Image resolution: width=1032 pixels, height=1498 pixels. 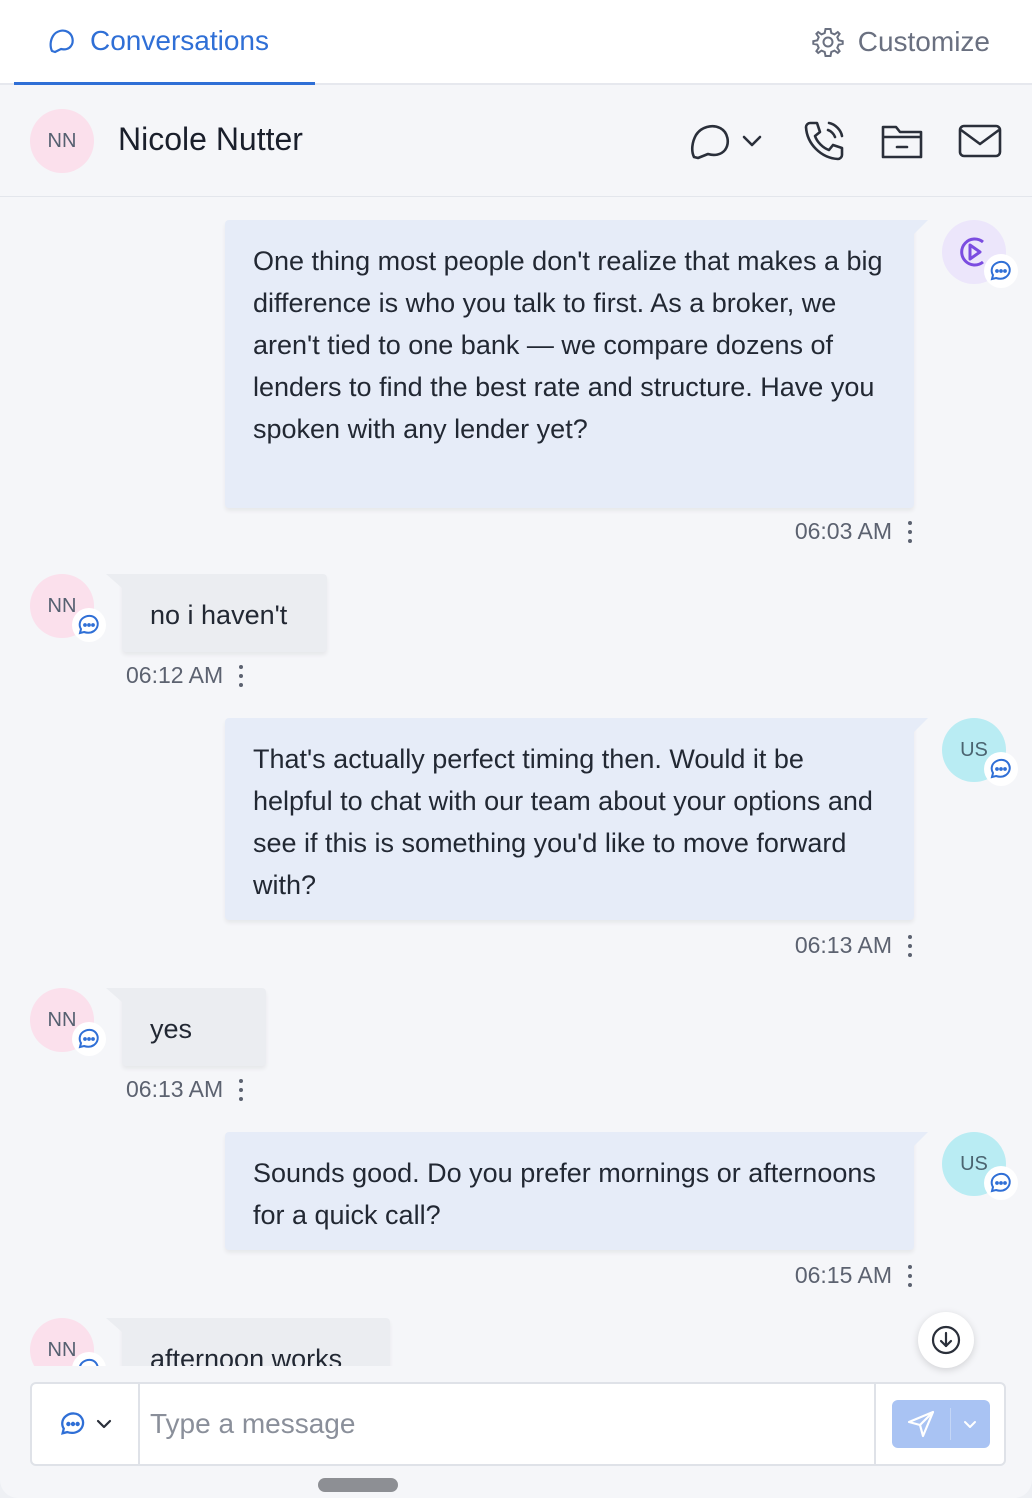 I want to click on files-button, so click(x=902, y=141).